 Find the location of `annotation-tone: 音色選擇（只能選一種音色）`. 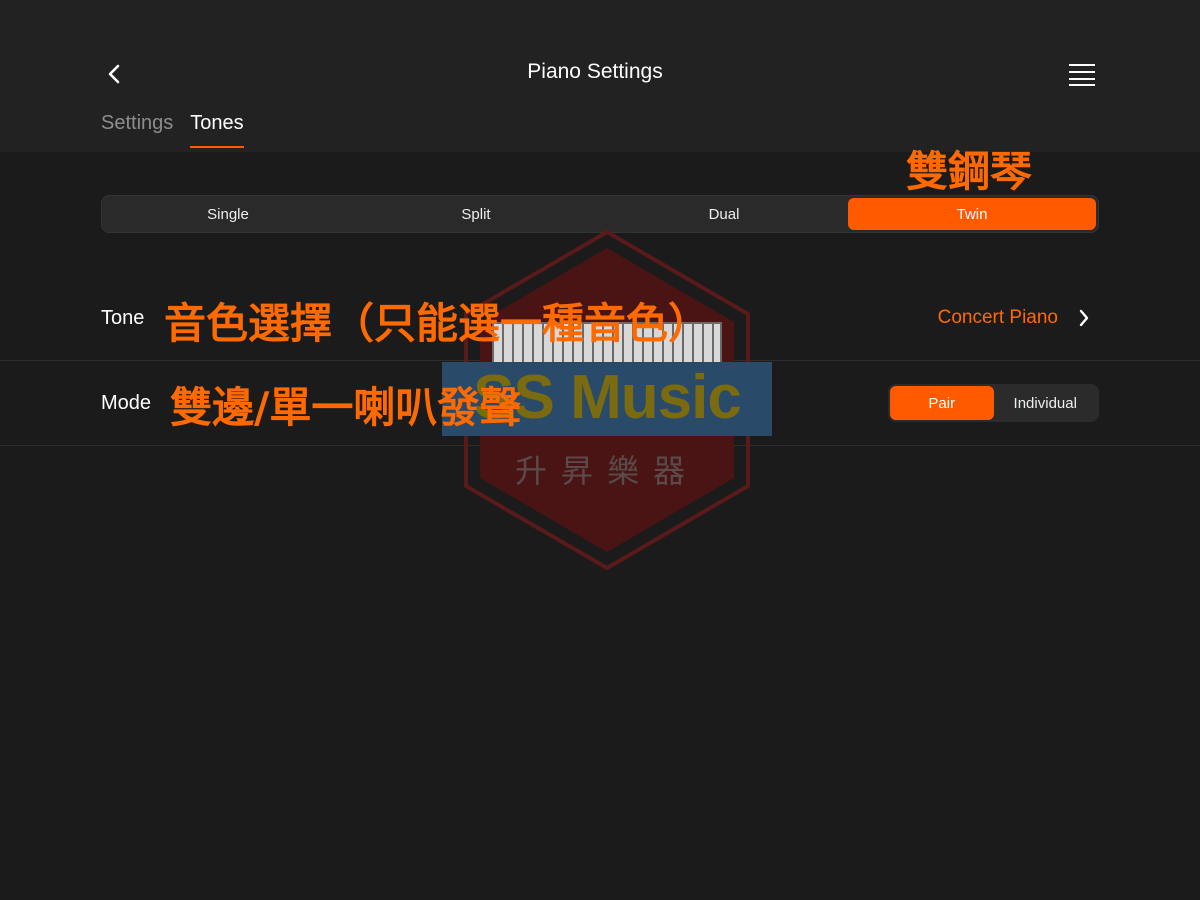

annotation-tone: 音色選擇（只能選一種音色） is located at coordinates (437, 323).